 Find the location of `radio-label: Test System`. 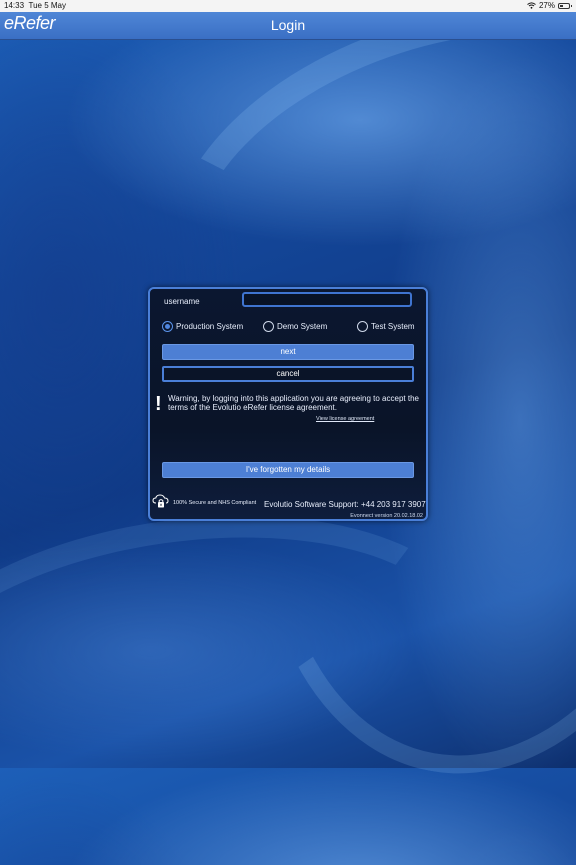

radio-label: Test System is located at coordinates (393, 326).